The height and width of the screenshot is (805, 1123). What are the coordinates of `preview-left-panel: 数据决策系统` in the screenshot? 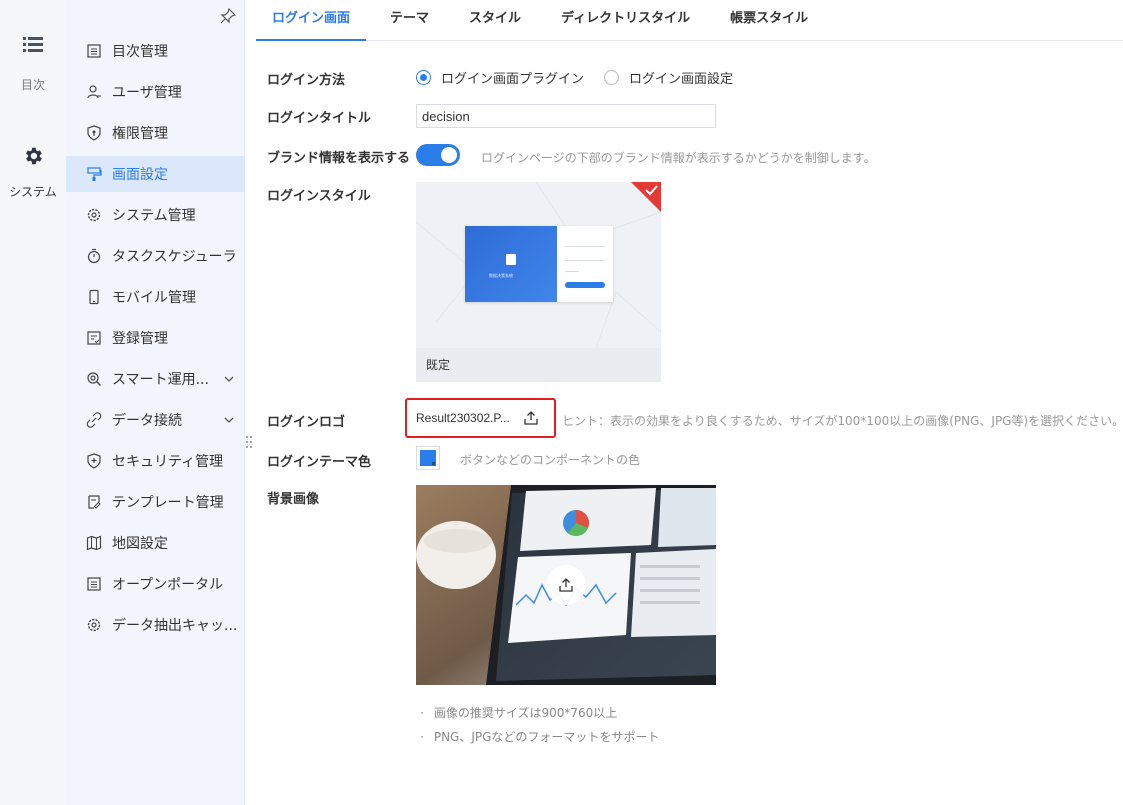 It's located at (511, 264).